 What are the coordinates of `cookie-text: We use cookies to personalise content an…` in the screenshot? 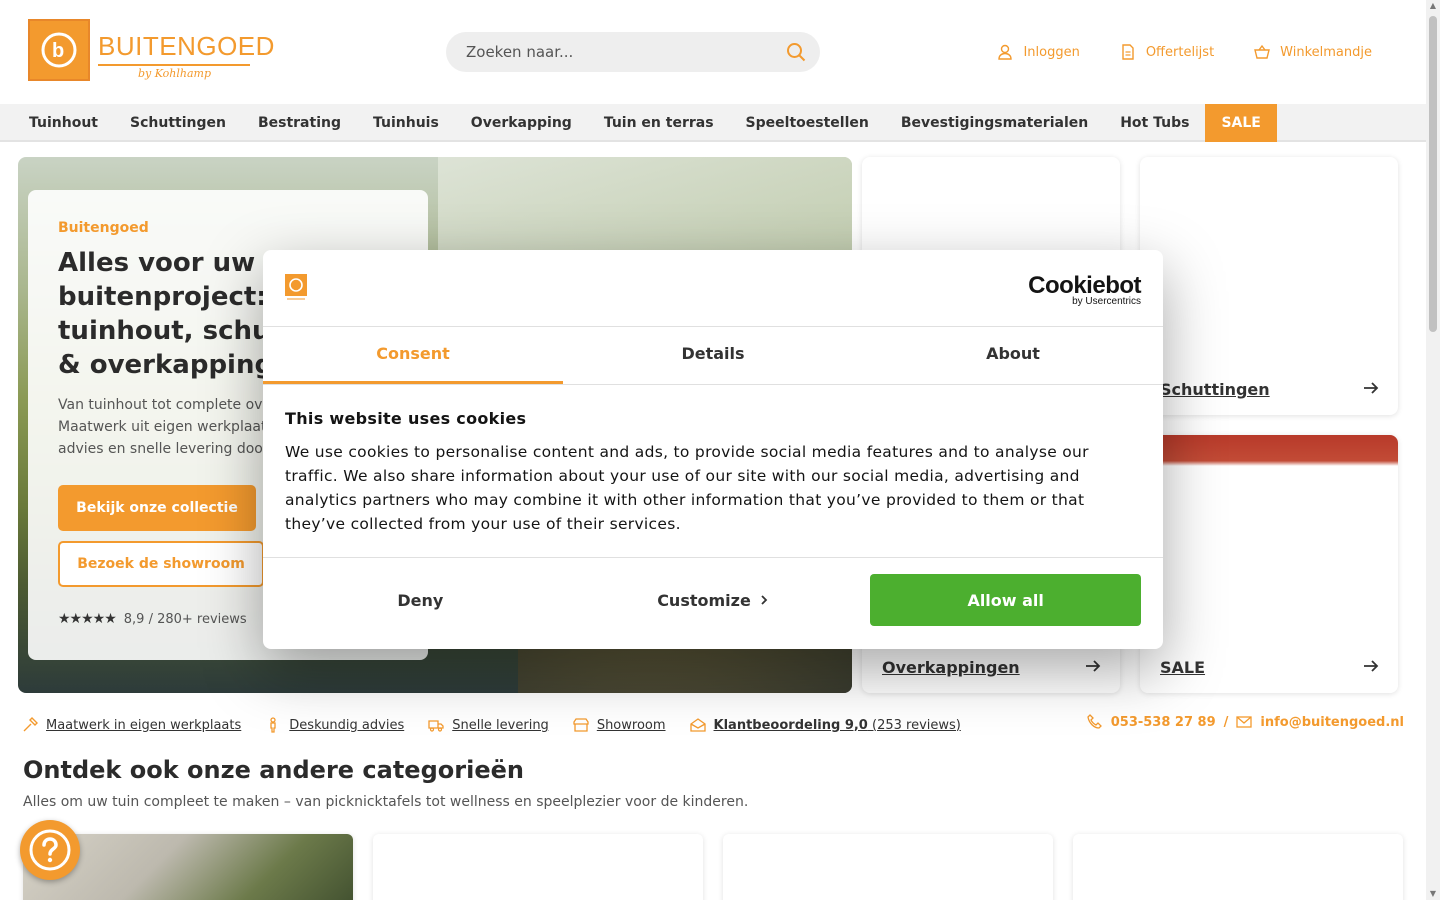 It's located at (687, 488).